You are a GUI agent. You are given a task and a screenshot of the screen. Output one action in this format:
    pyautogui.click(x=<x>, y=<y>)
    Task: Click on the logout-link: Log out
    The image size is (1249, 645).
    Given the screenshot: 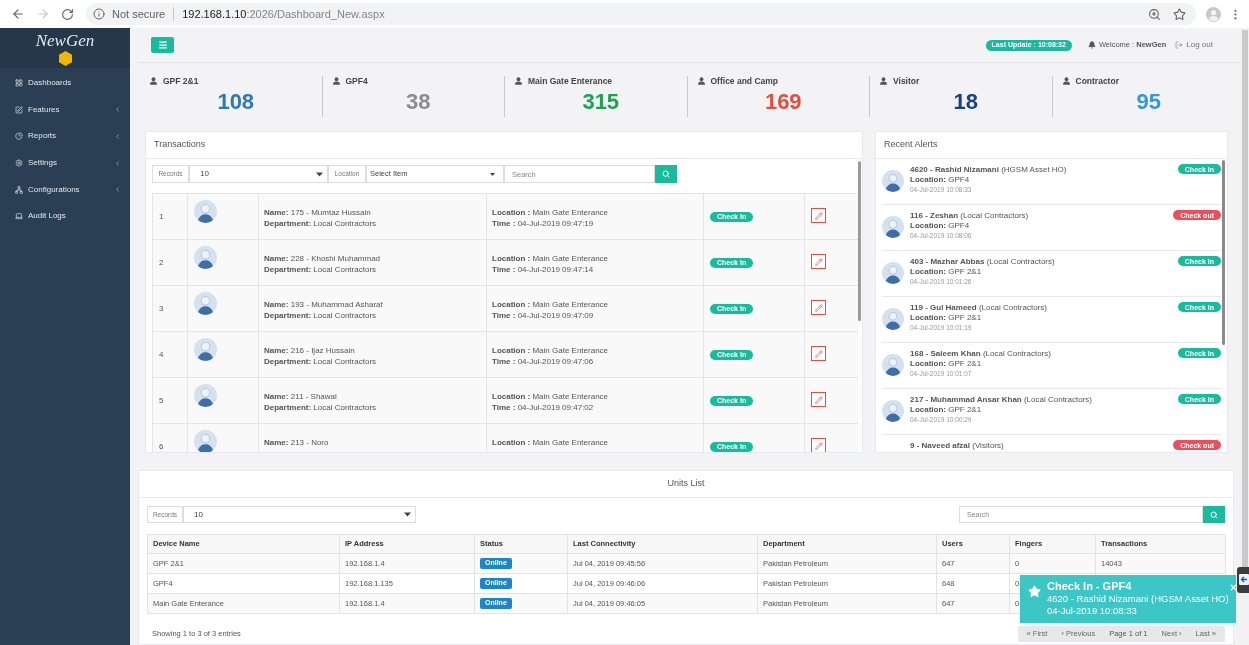 What is the action you would take?
    pyautogui.click(x=1199, y=45)
    